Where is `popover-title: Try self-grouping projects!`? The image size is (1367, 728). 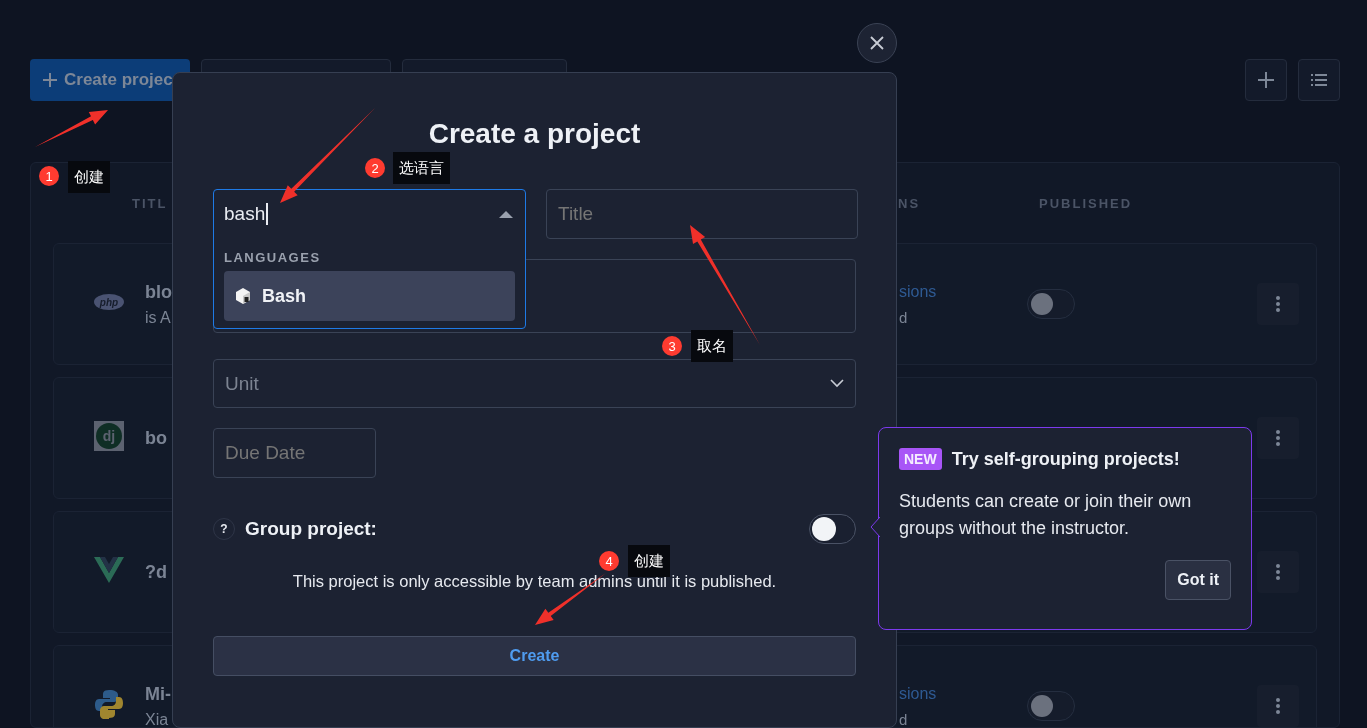 popover-title: Try self-grouping projects! is located at coordinates (1065, 459).